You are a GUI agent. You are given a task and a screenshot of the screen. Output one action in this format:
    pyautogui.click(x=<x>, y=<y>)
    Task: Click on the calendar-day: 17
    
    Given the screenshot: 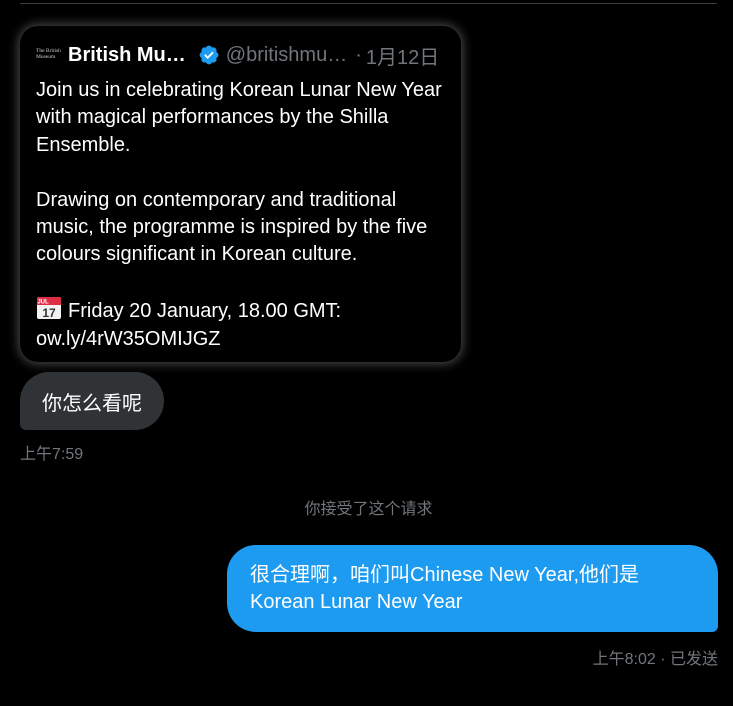 What is the action you would take?
    pyautogui.click(x=49, y=313)
    